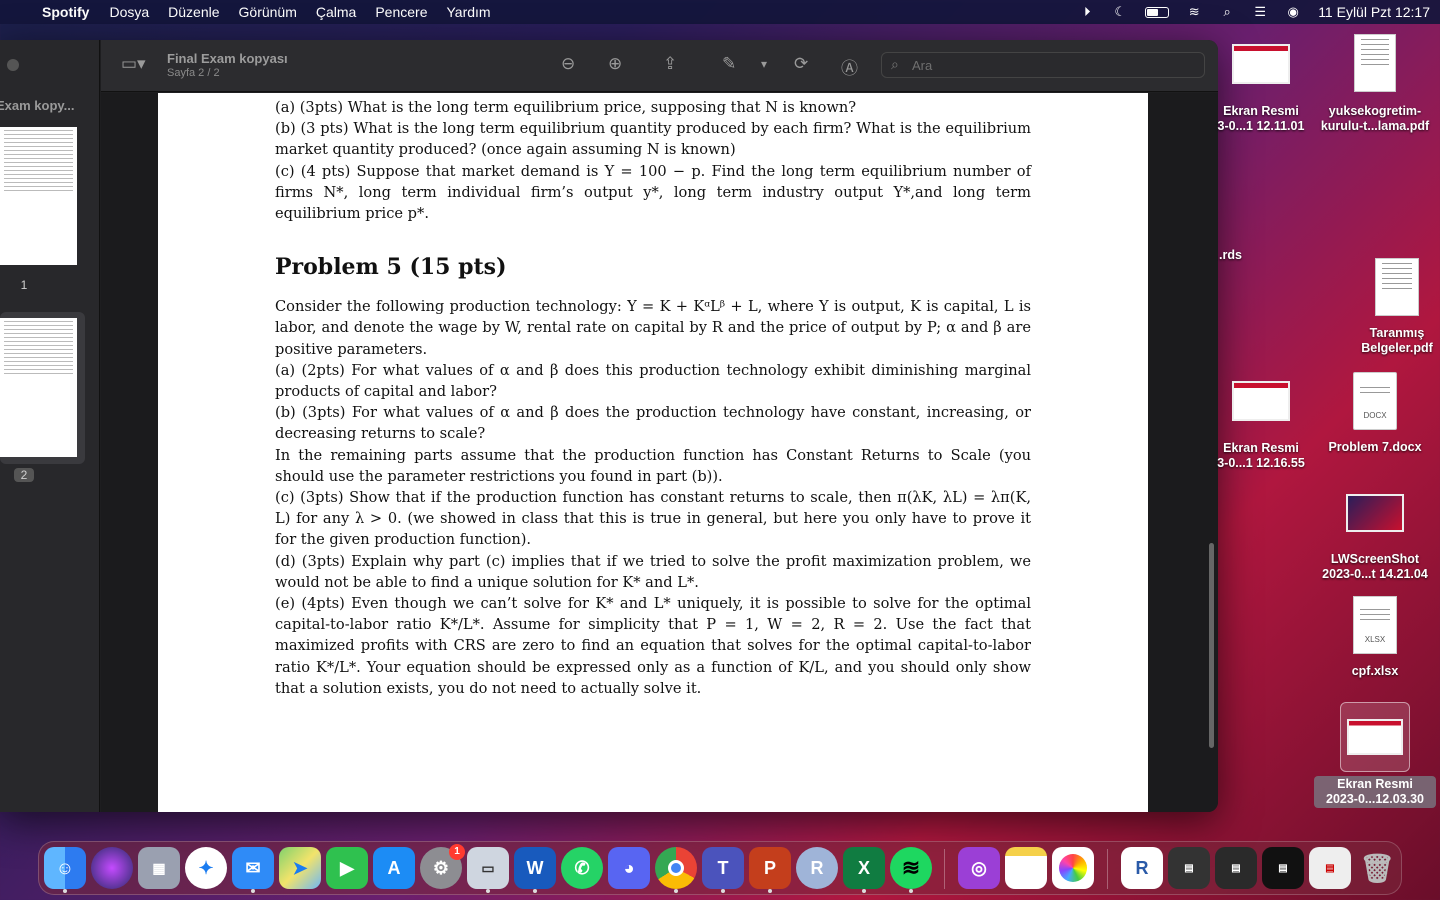 Image resolution: width=1440 pixels, height=900 pixels. What do you see at coordinates (1211, 645) in the screenshot?
I see `vertical-scrollbar` at bounding box center [1211, 645].